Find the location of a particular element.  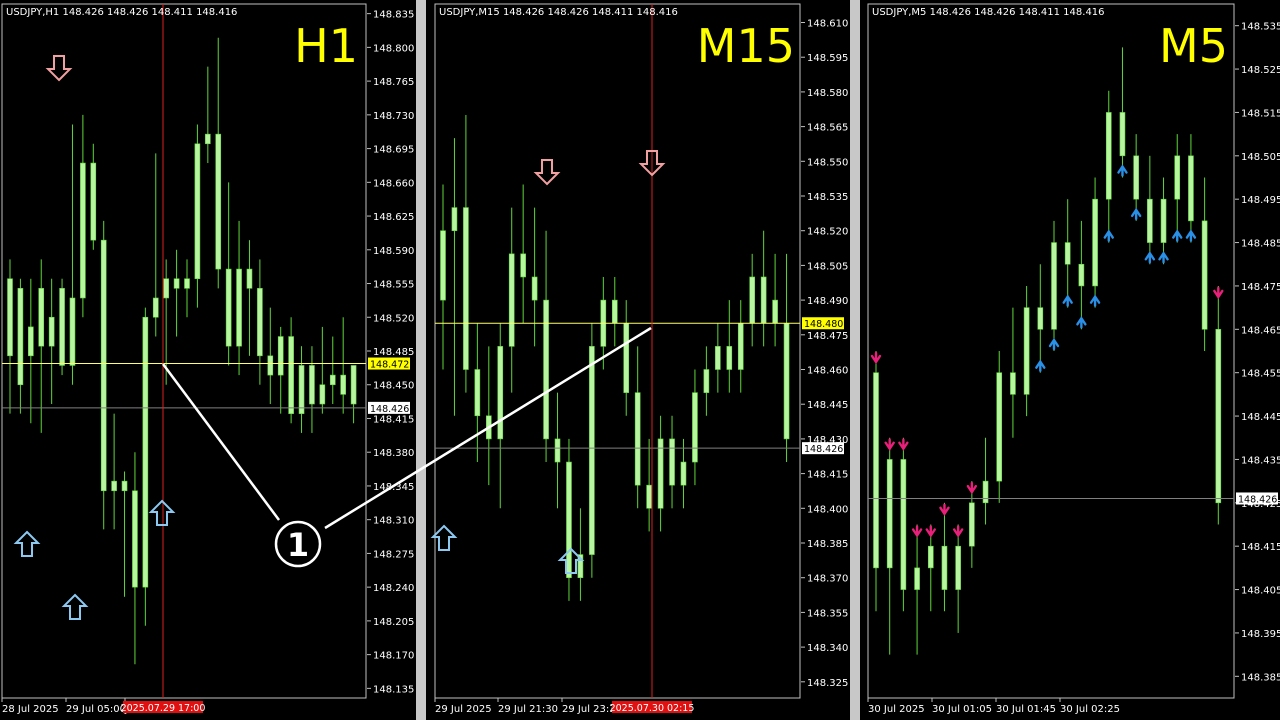

x-tick-label: 28 Jul 2025 is located at coordinates (30, 709).